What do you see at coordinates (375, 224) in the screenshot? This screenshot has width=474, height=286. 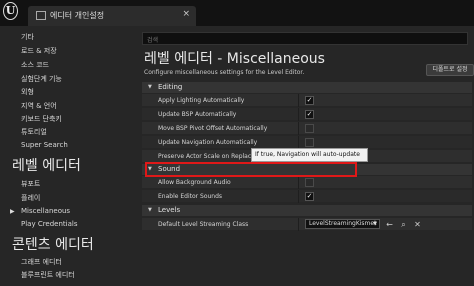 I see `chevron-down-icon: ▼` at bounding box center [375, 224].